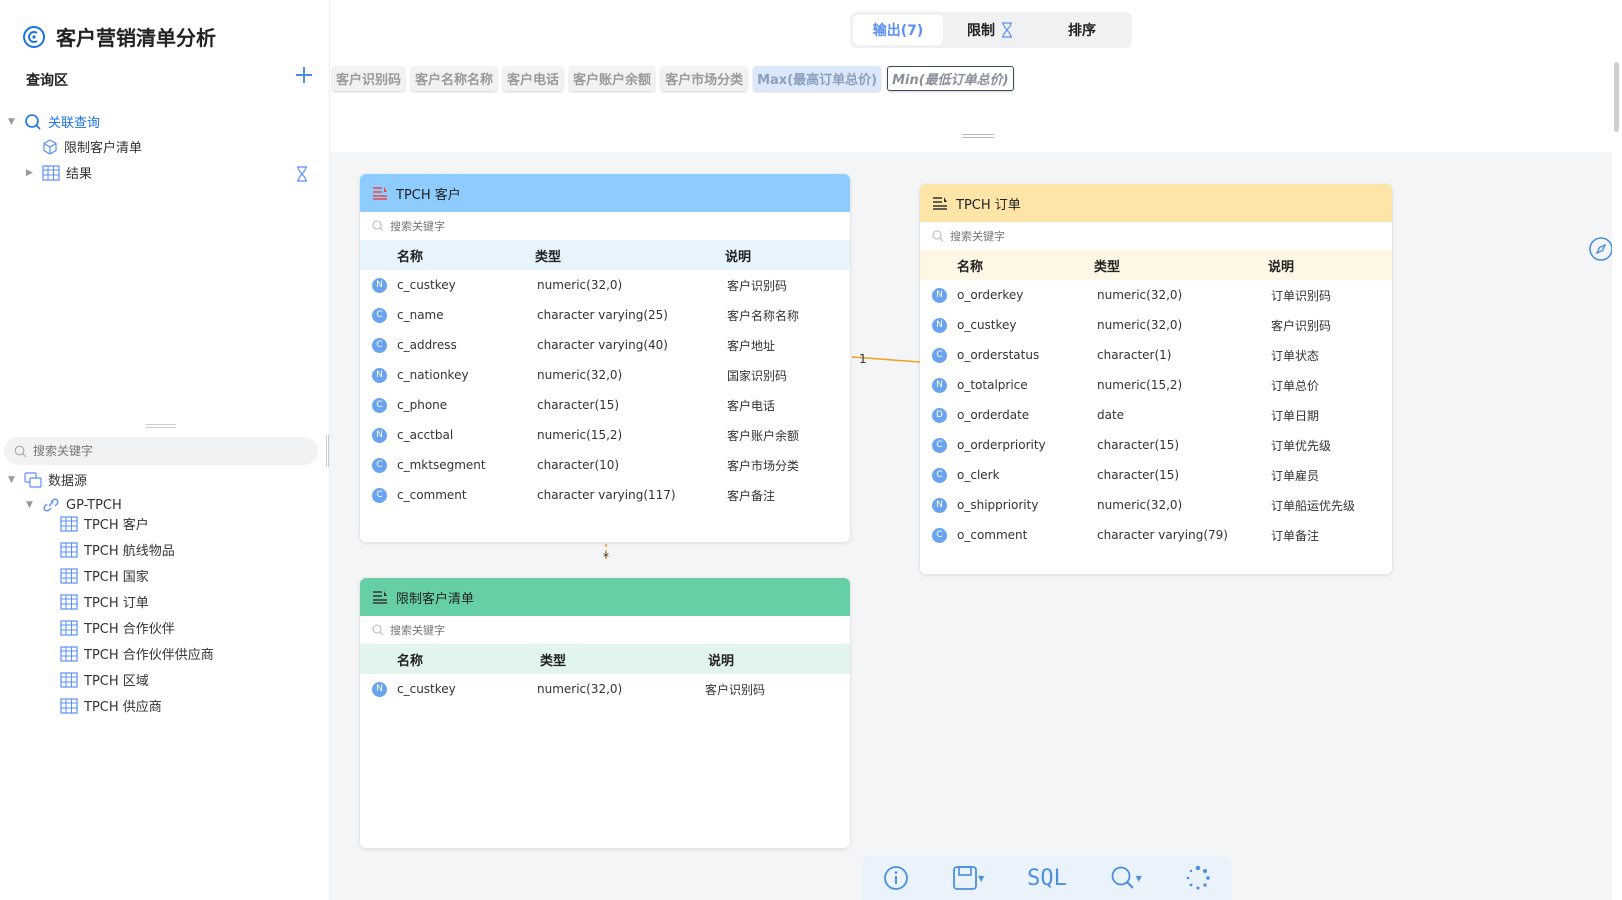 This screenshot has width=1622, height=900. I want to click on compass-icon, so click(1601, 249).